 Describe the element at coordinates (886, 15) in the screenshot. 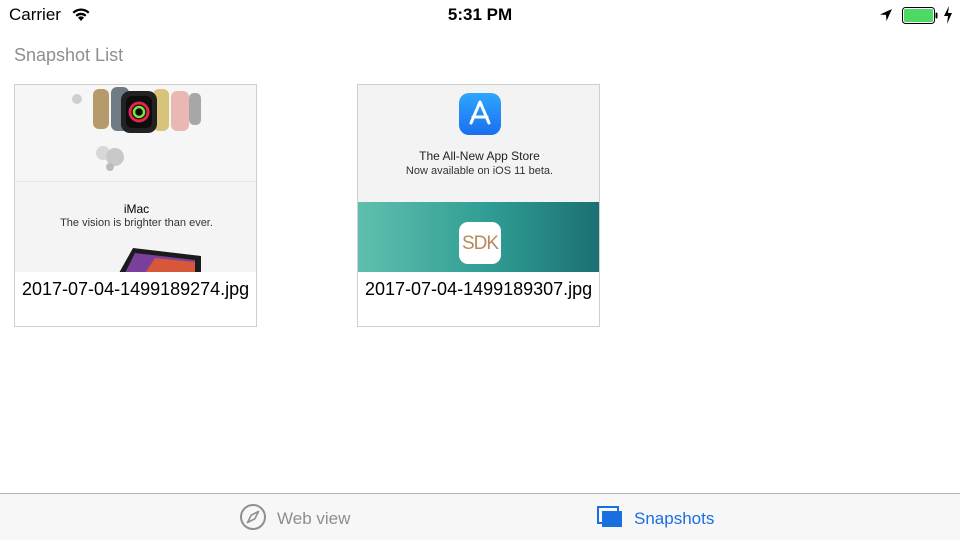

I see `location-icon` at that location.